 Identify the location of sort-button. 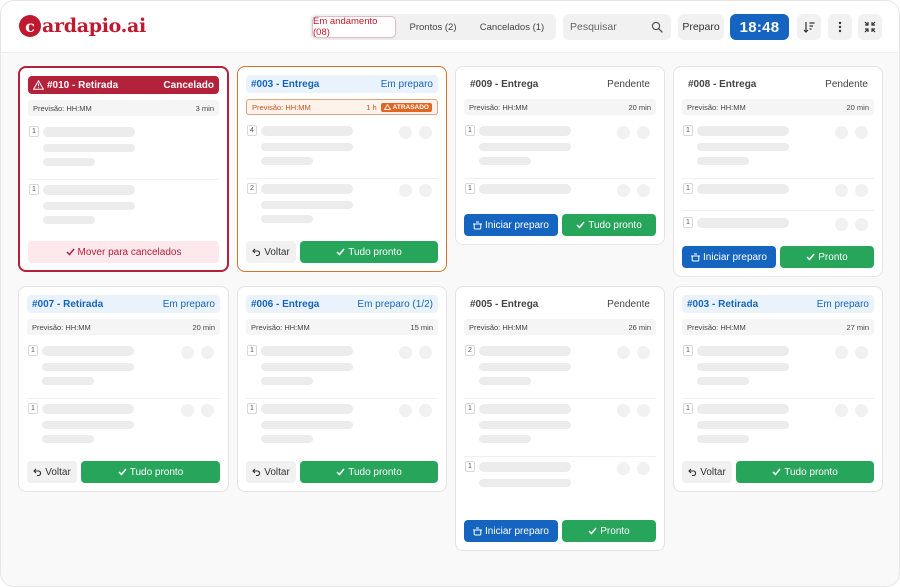
(809, 27).